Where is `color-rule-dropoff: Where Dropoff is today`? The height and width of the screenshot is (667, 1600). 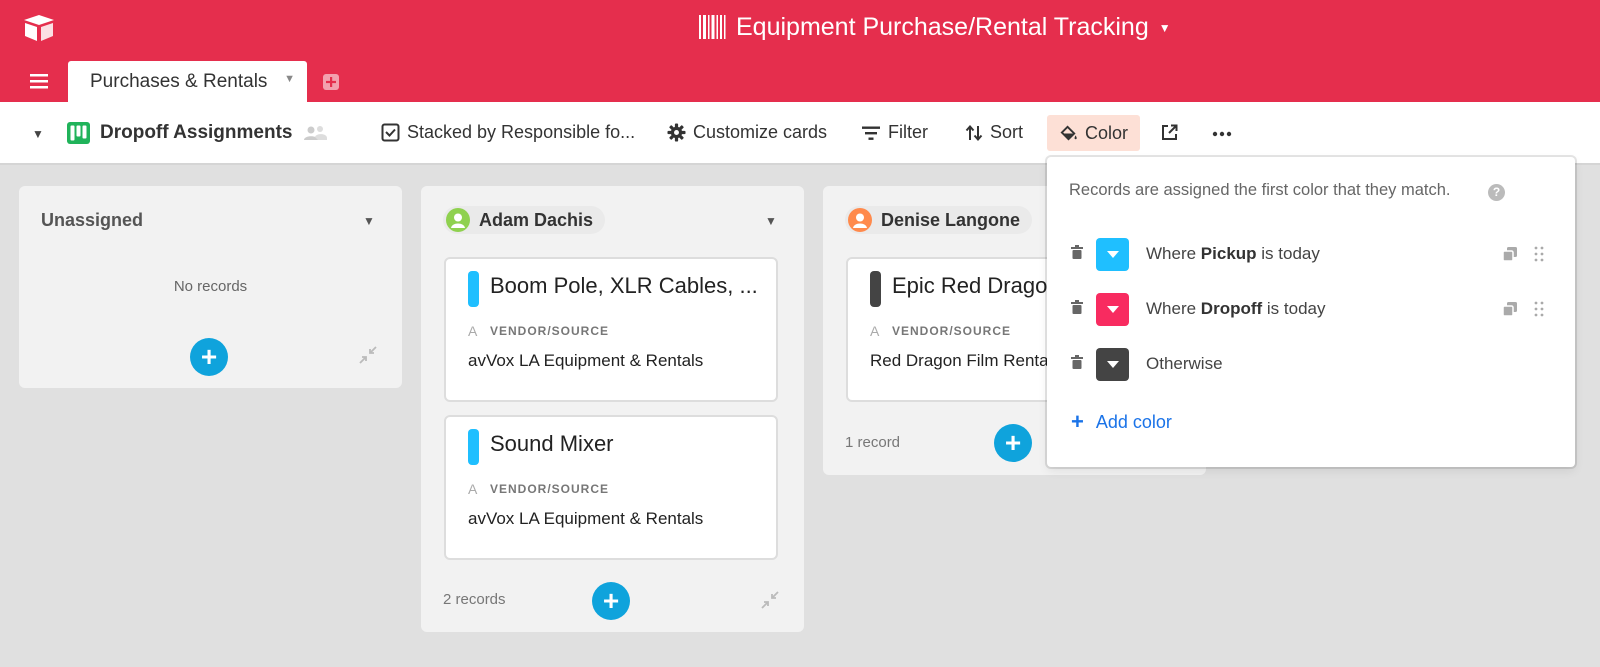
color-rule-dropoff: Where Dropoff is today is located at coordinates (1311, 309).